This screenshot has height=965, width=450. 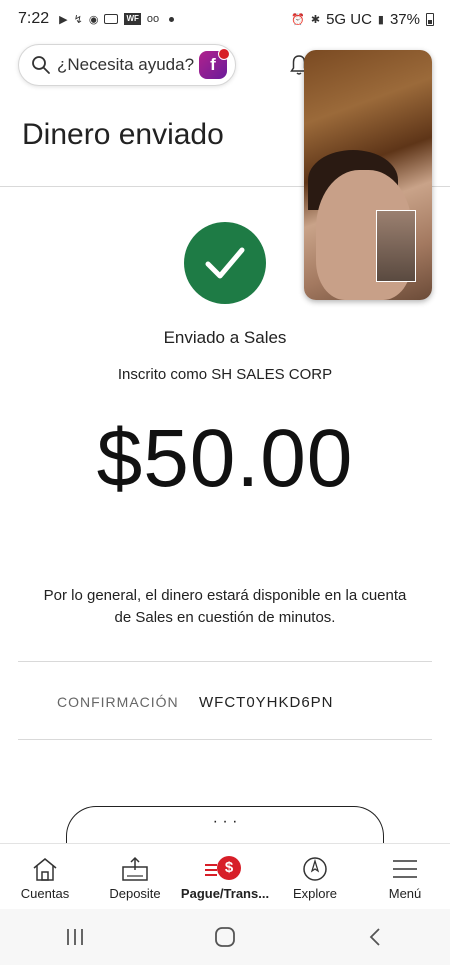 I want to click on back-icon, so click(x=374, y=937).